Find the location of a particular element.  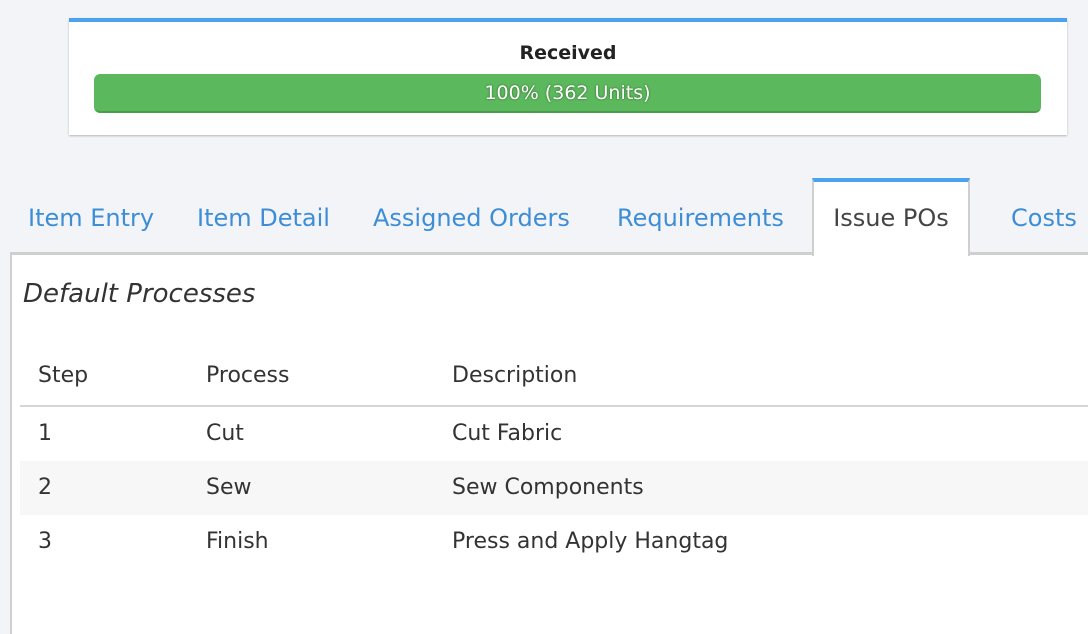

header-process: Process is located at coordinates (248, 375).